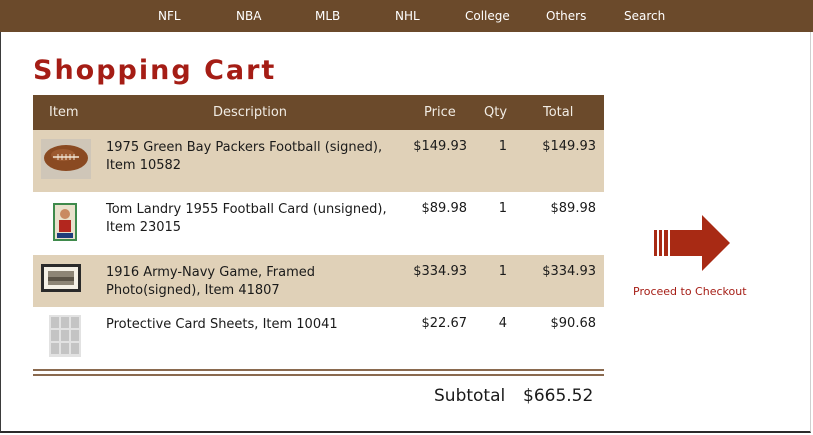 The height and width of the screenshot is (435, 813). Describe the element at coordinates (155, 70) in the screenshot. I see `page-title: Shopping Cart` at that location.